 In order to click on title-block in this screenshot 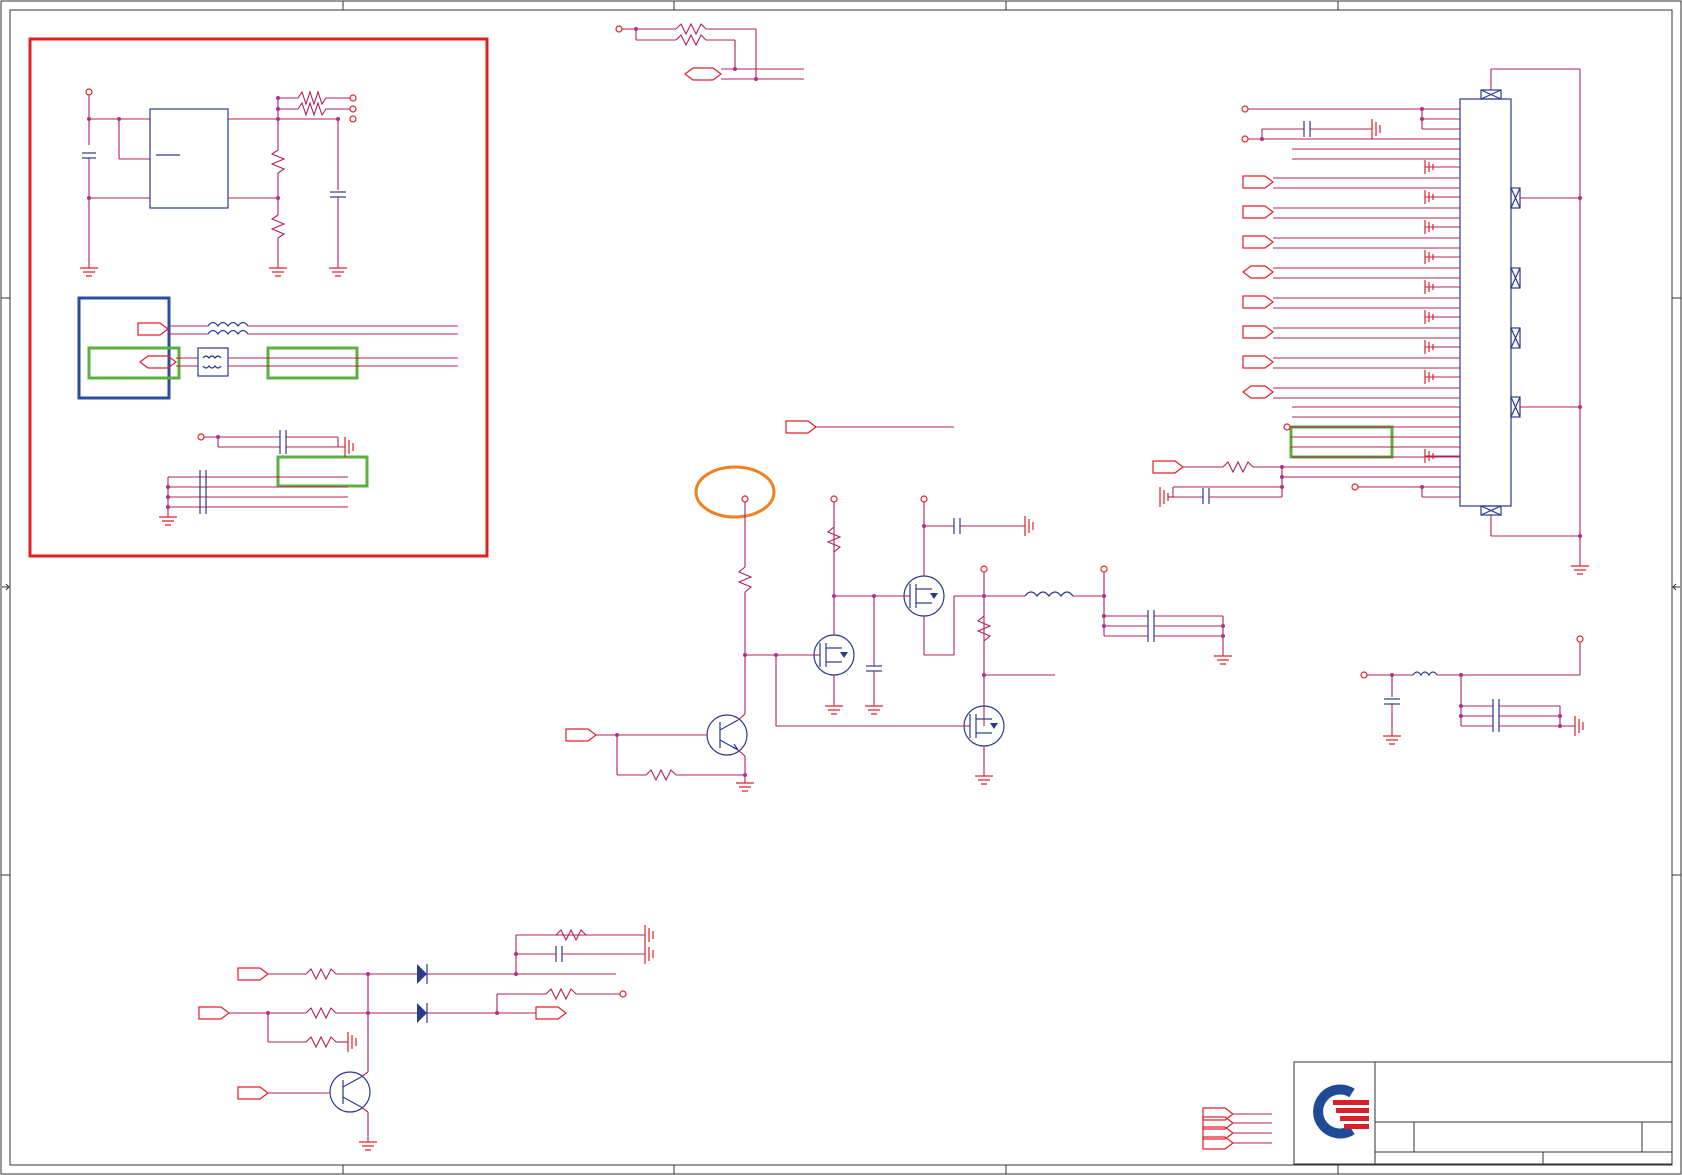, I will do `click(1483, 1113)`.